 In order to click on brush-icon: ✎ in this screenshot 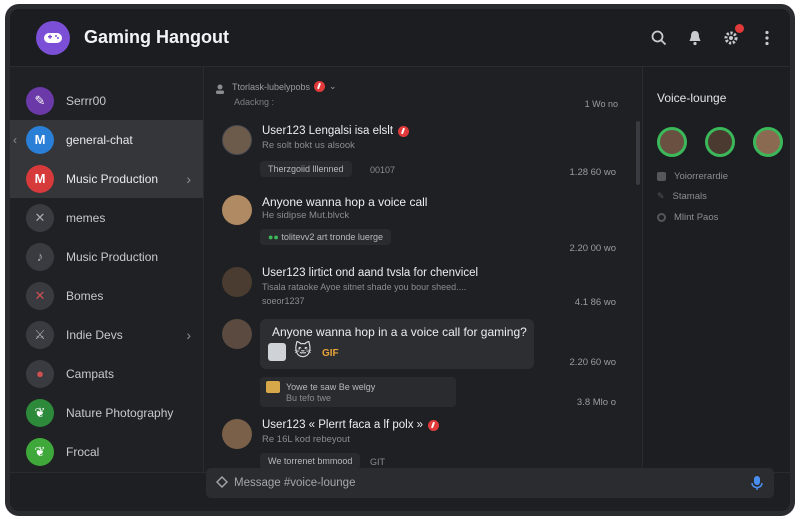, I will do `click(40, 100)`.